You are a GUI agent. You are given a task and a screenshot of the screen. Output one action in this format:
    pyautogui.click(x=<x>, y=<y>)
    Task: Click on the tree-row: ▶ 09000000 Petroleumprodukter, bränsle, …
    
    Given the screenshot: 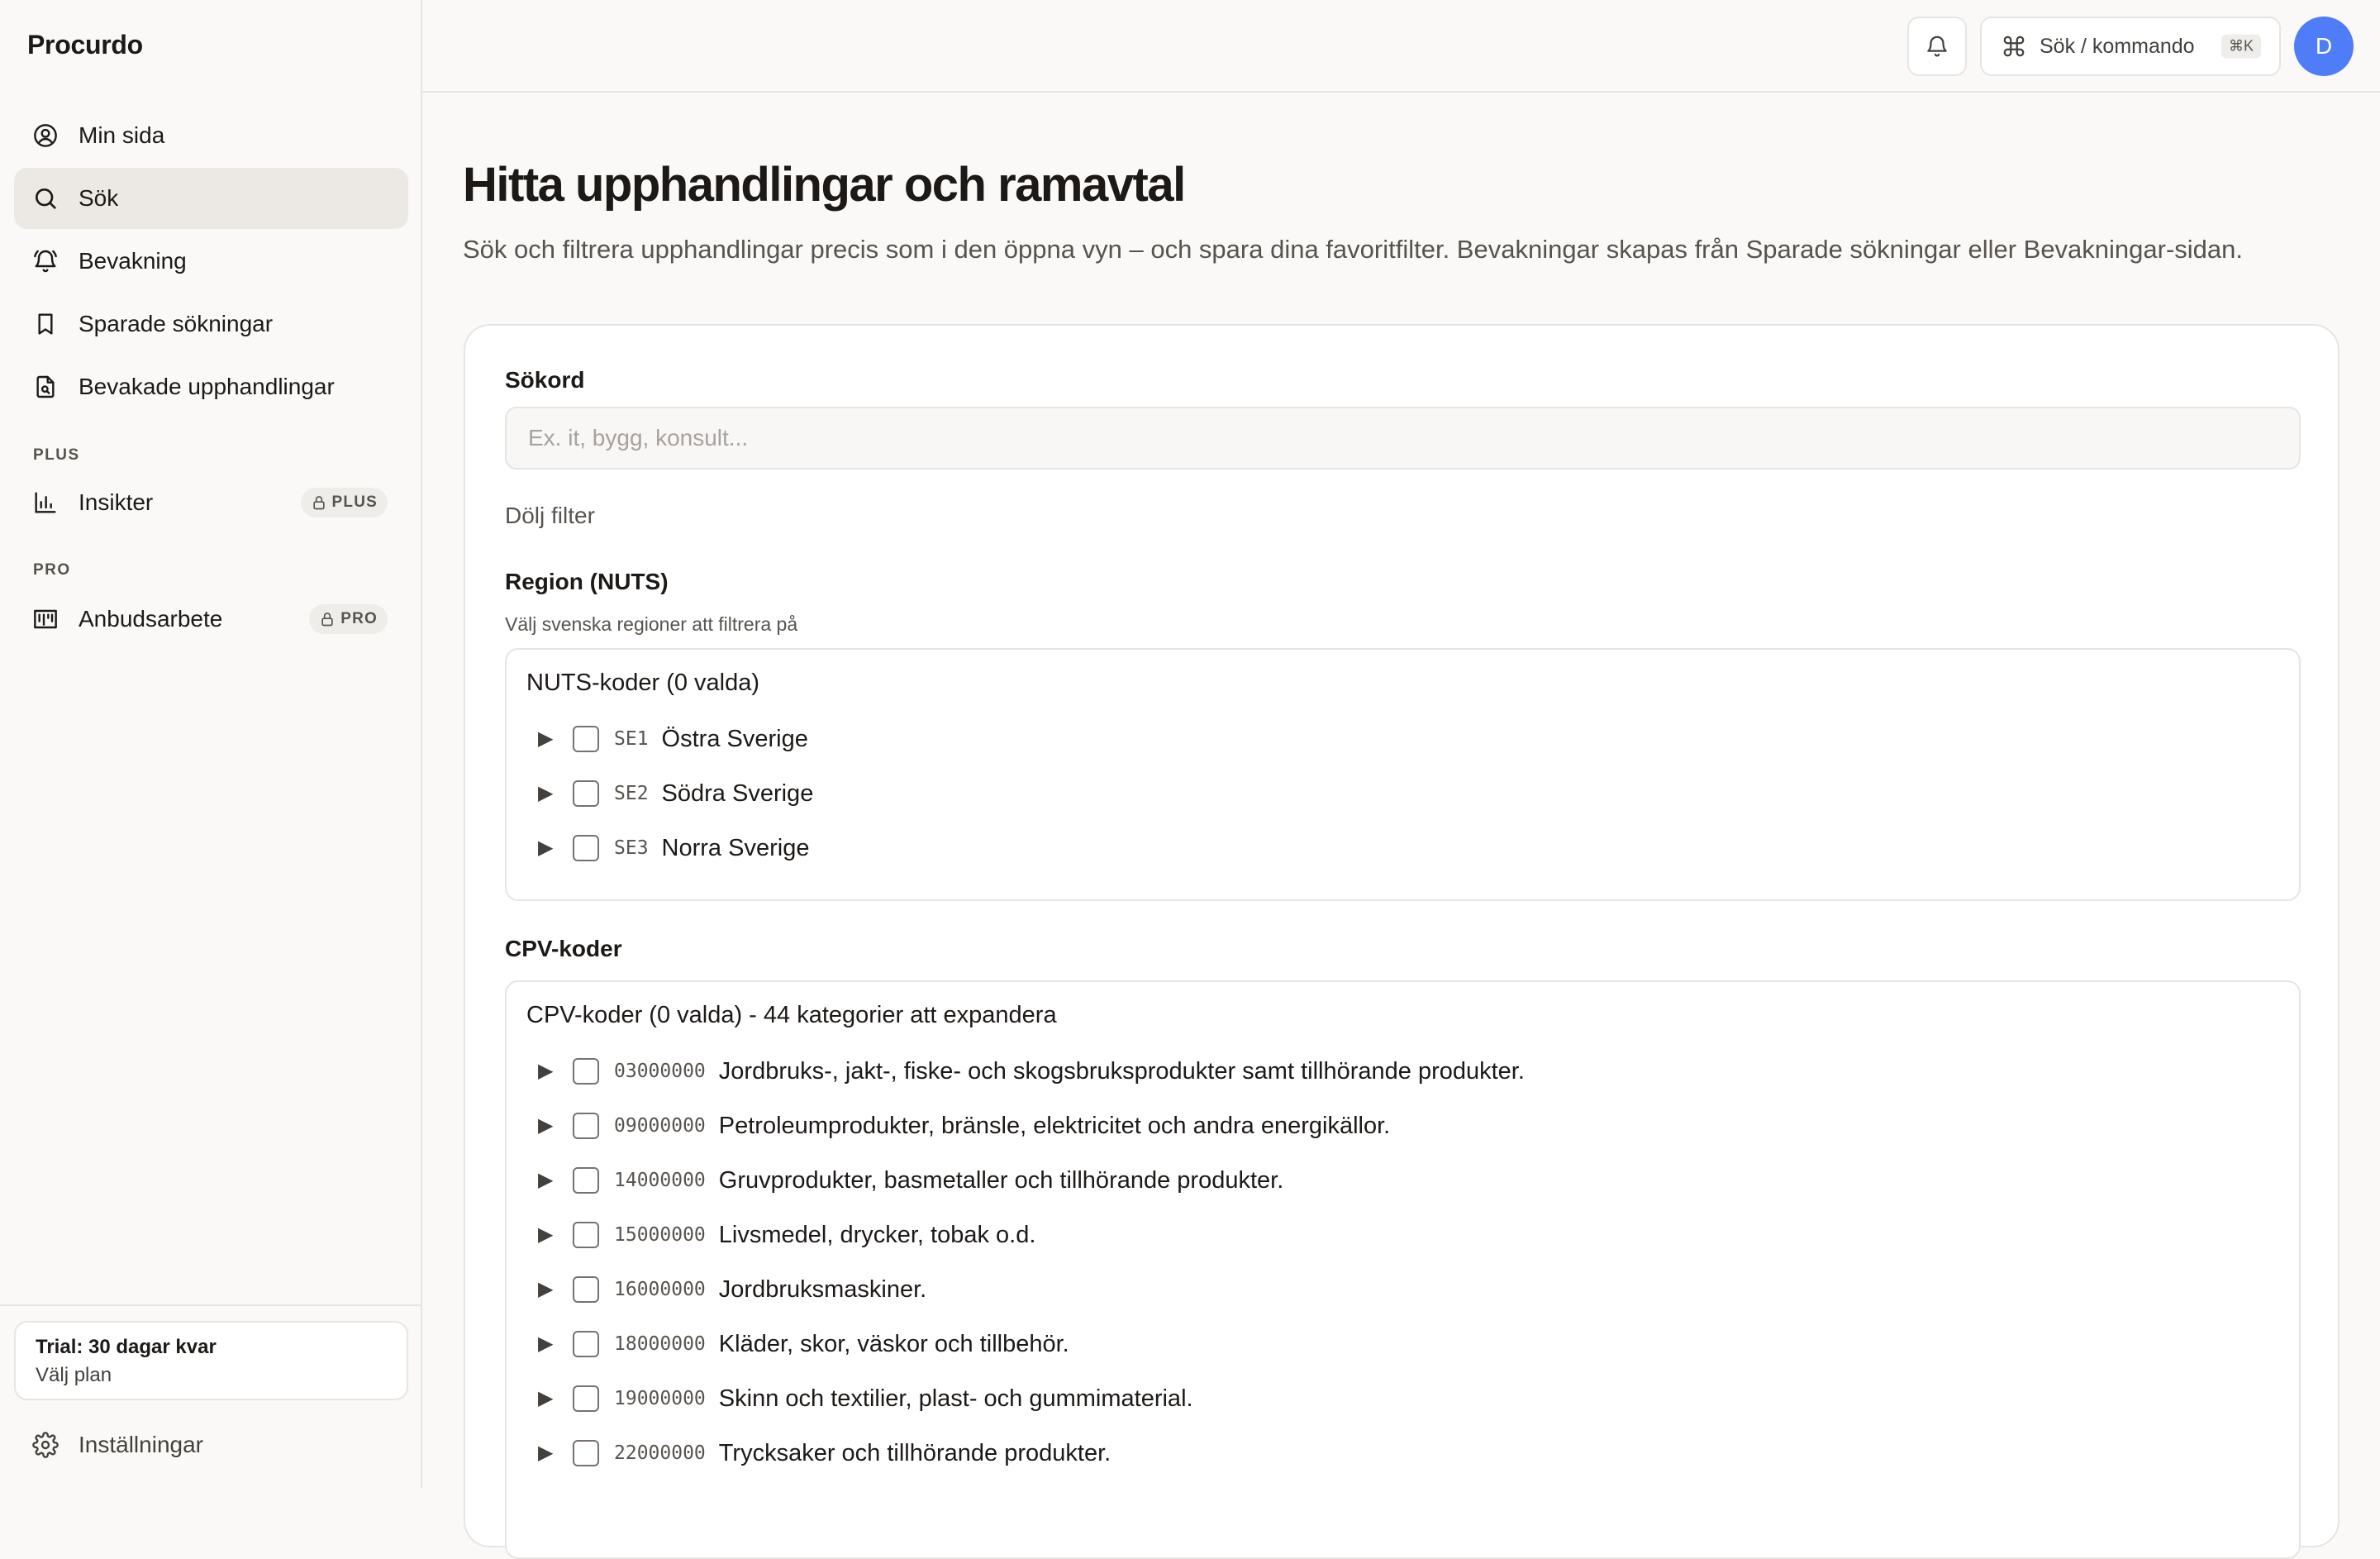 What is the action you would take?
    pyautogui.click(x=964, y=1125)
    